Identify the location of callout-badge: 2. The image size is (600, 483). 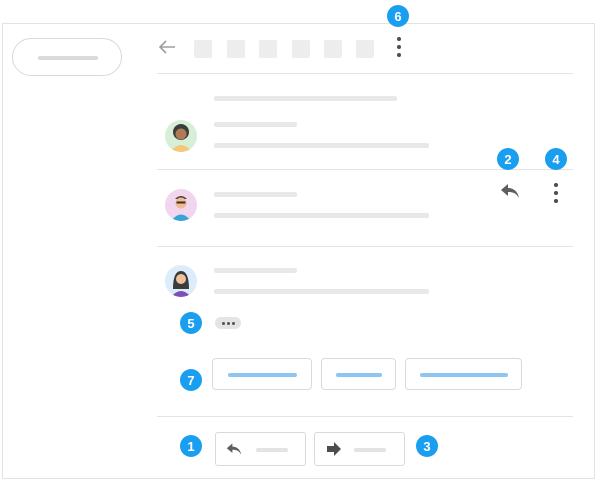
(508, 159).